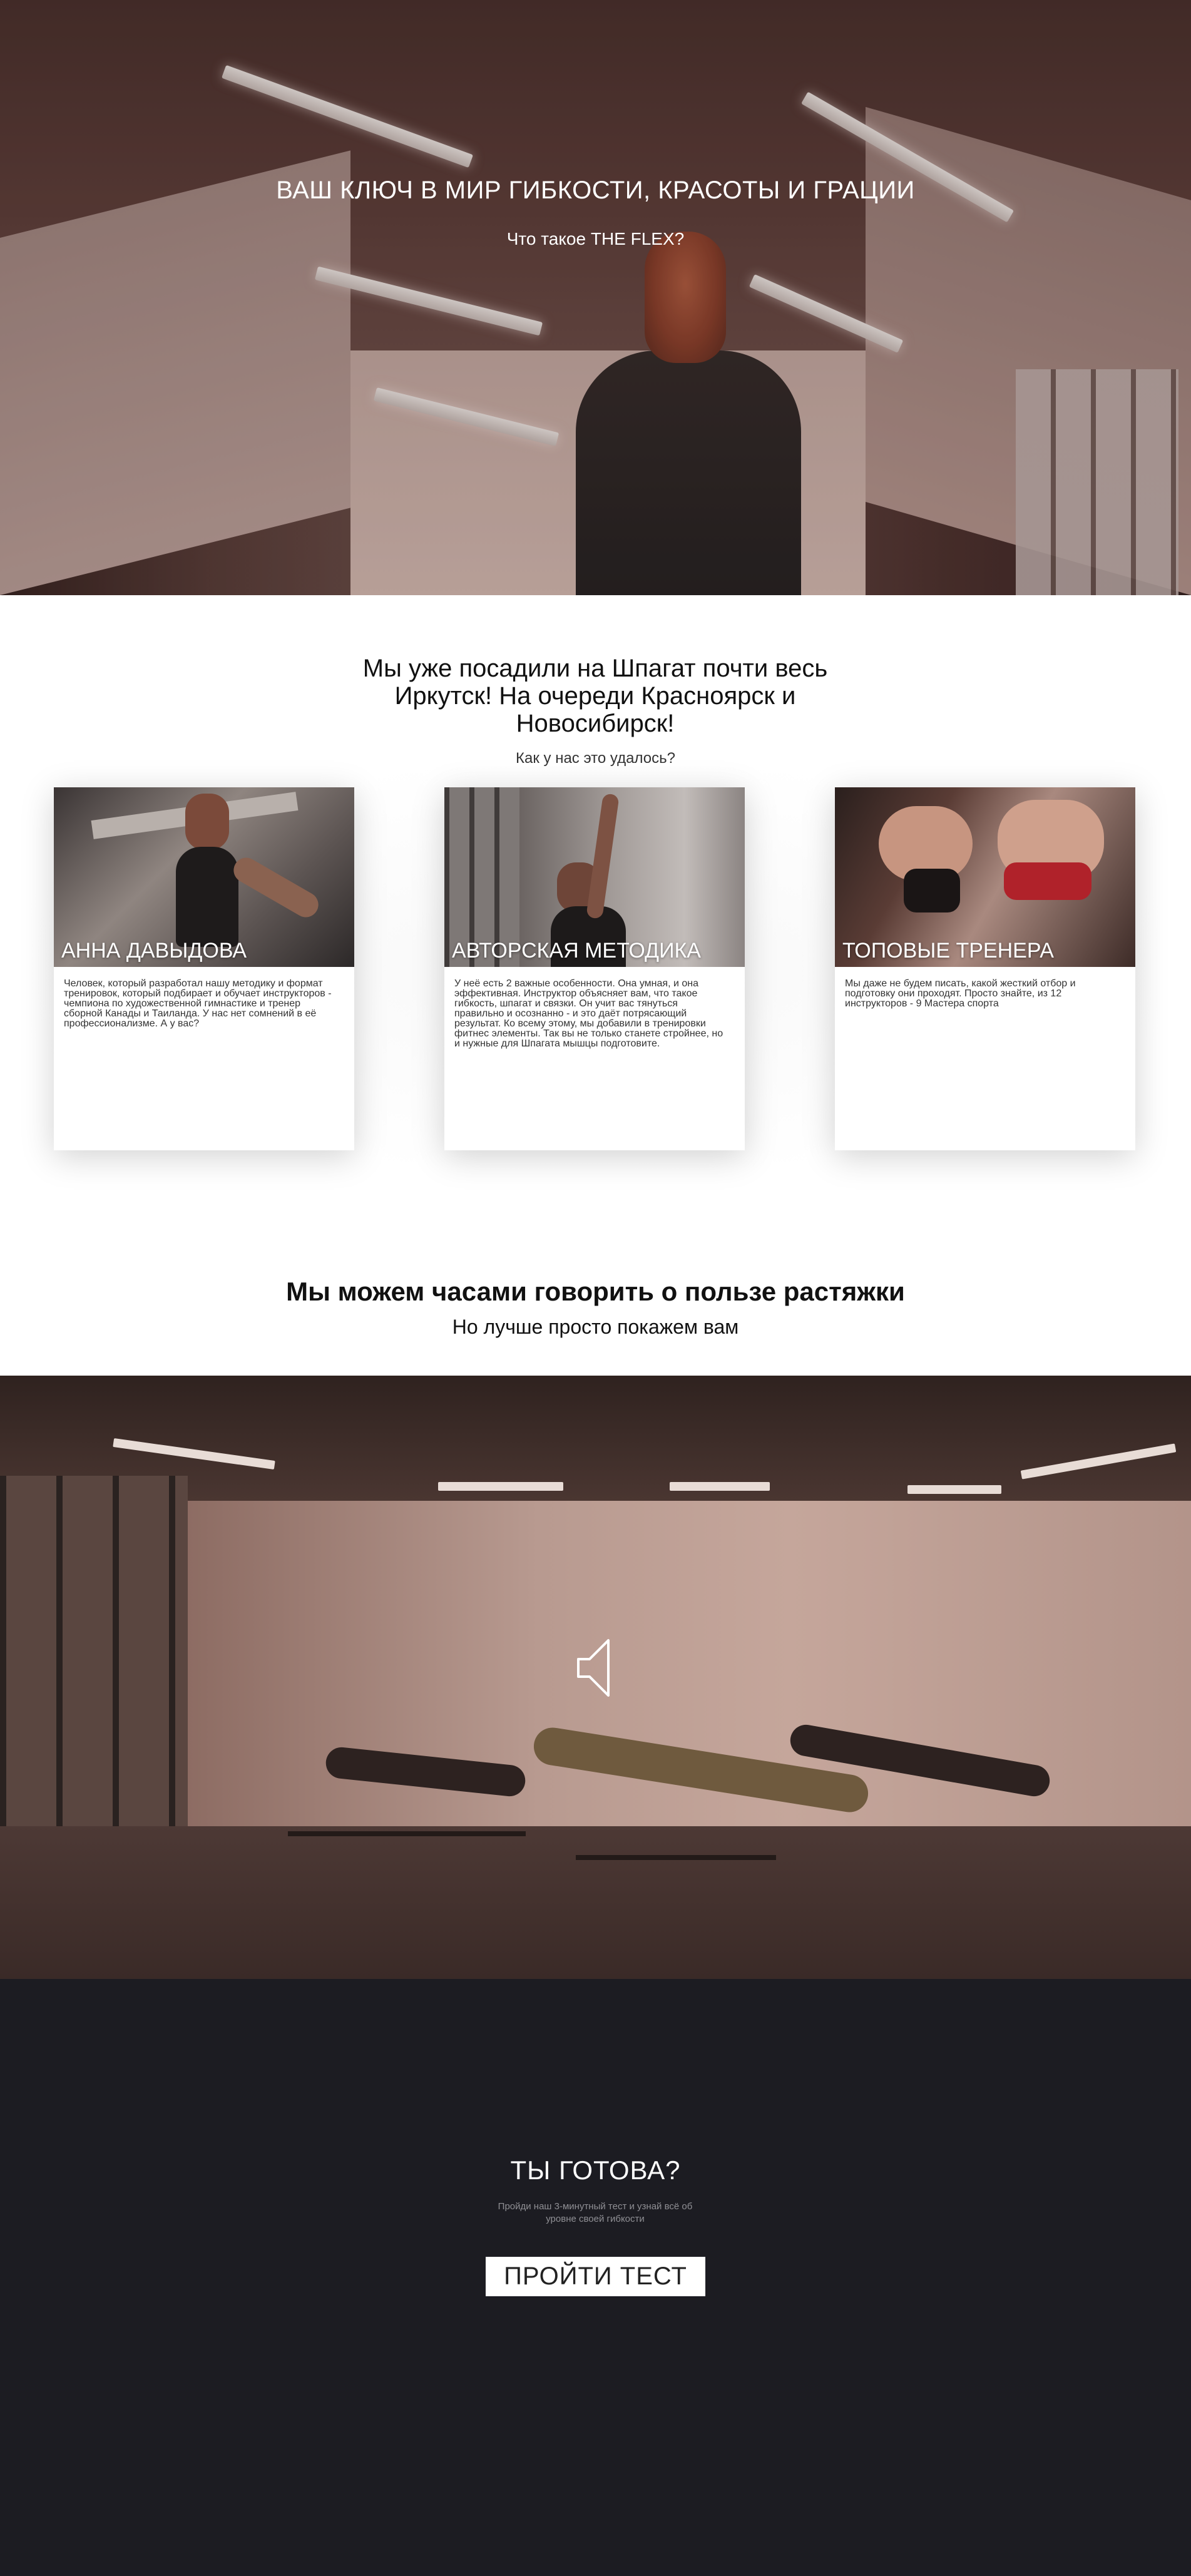 This screenshot has height=2576, width=1191. Describe the element at coordinates (154, 951) in the screenshot. I see `card-title: АННА ДАВЫДОВА` at that location.